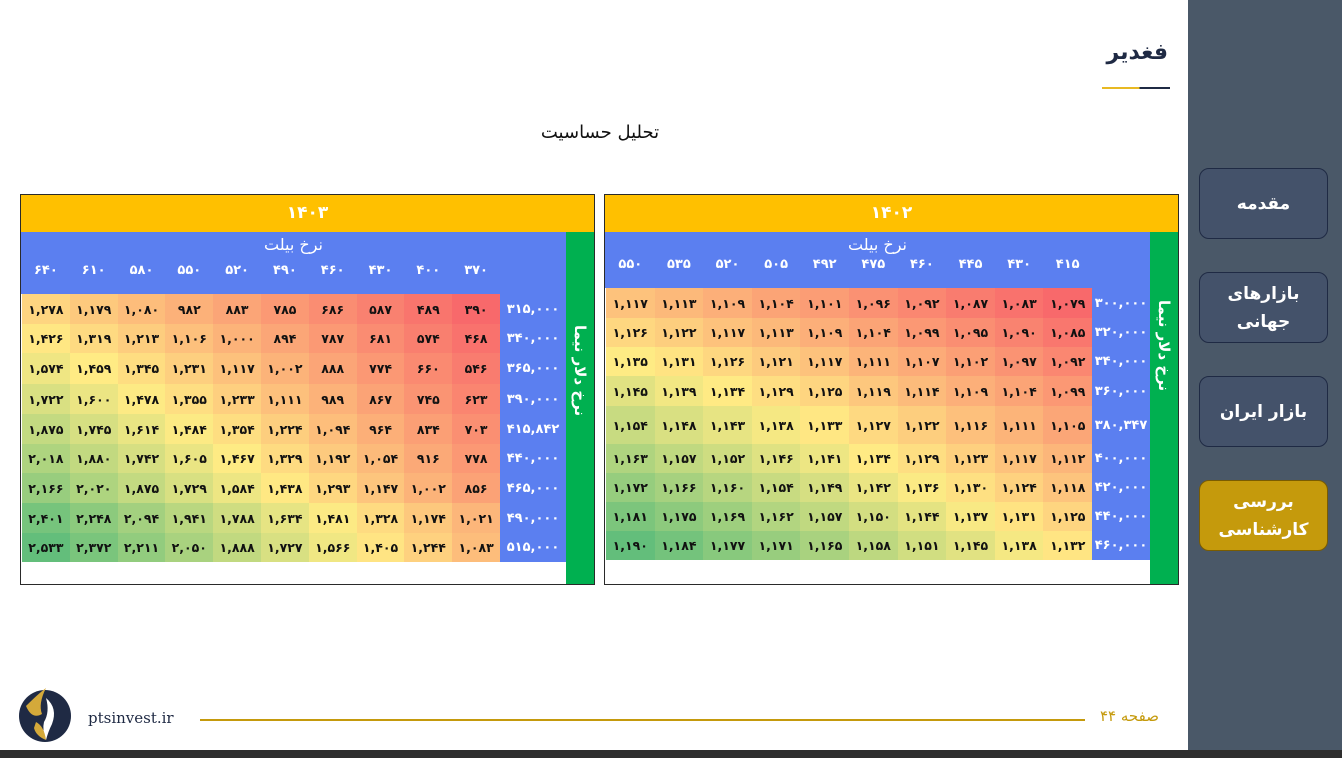 This screenshot has width=1342, height=758. Describe the element at coordinates (189, 547) in the screenshot. I see `table-cell: ۲,۰۵۰` at that location.